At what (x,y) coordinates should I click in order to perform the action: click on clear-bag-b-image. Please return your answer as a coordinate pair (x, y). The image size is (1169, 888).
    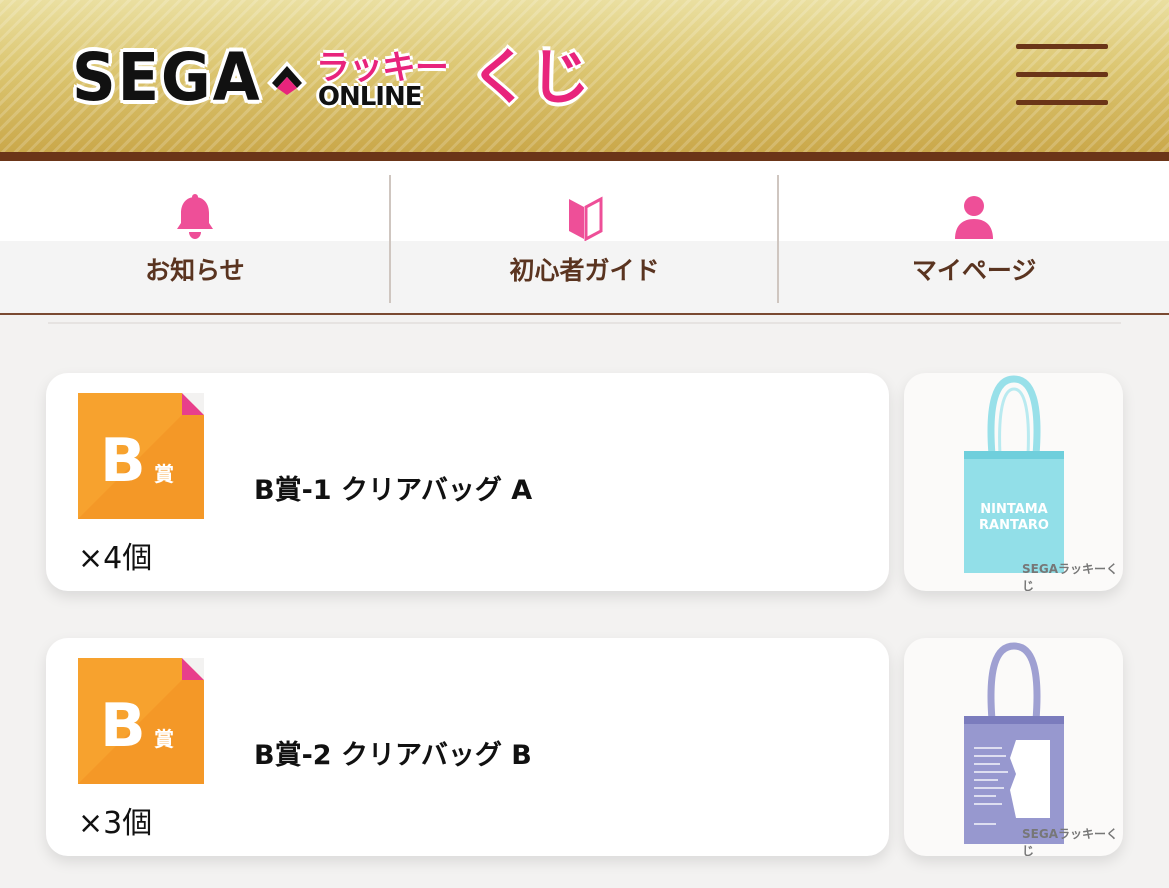
    Looking at the image, I should click on (1014, 743).